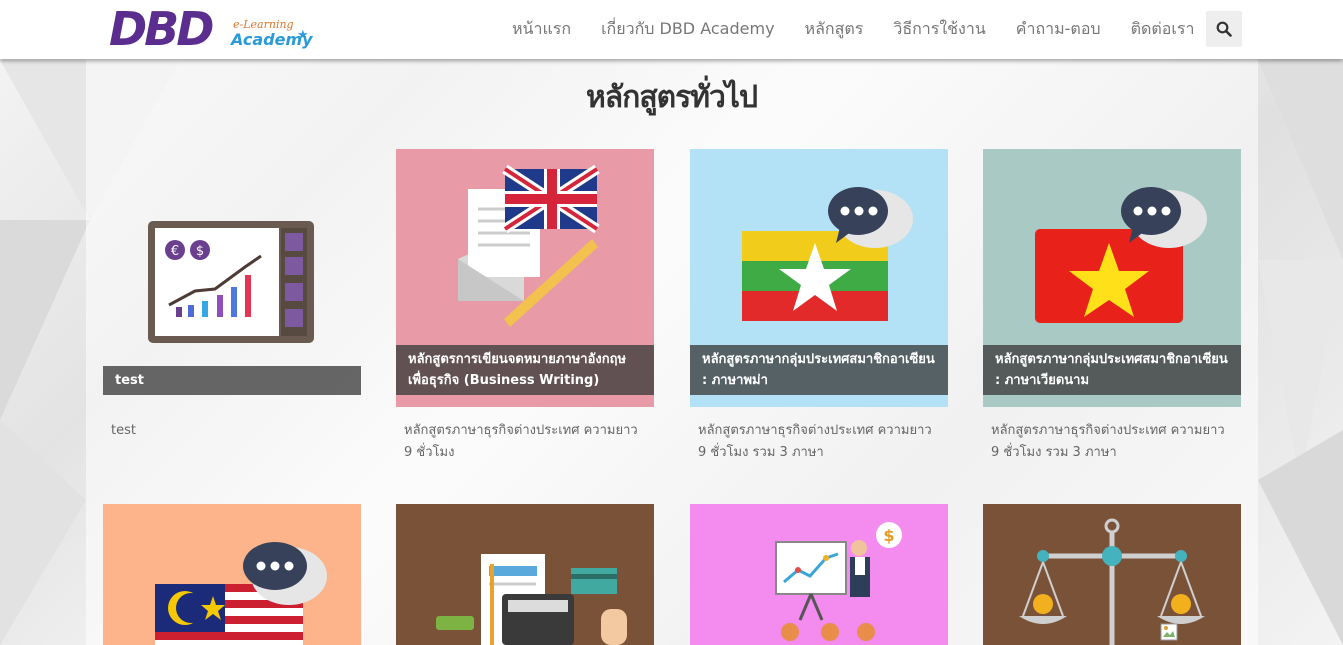 Image resolution: width=1343 pixels, height=645 pixels. I want to click on broken-image-icon, so click(1169, 632).